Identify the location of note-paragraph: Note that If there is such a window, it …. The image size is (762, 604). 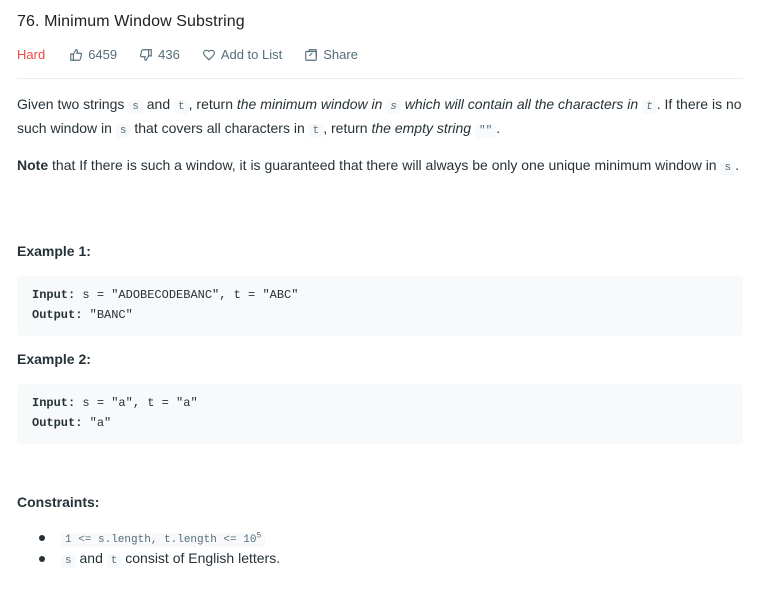
(380, 167).